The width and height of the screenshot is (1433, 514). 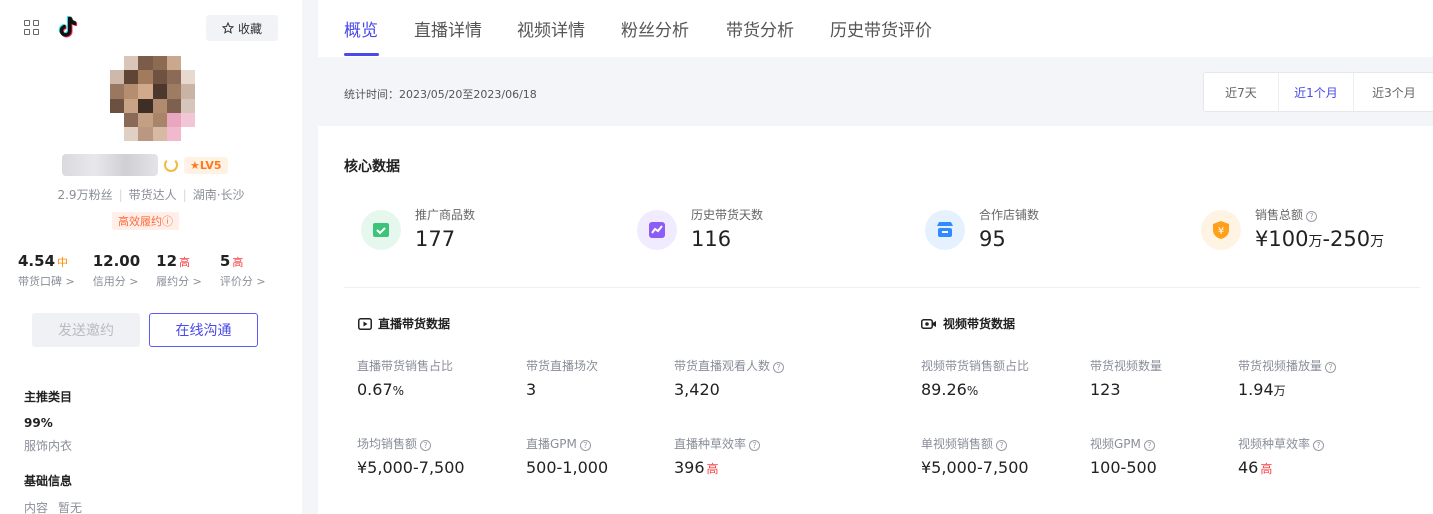 What do you see at coordinates (1241, 92) in the screenshot?
I see `range-7-days: 近7天` at bounding box center [1241, 92].